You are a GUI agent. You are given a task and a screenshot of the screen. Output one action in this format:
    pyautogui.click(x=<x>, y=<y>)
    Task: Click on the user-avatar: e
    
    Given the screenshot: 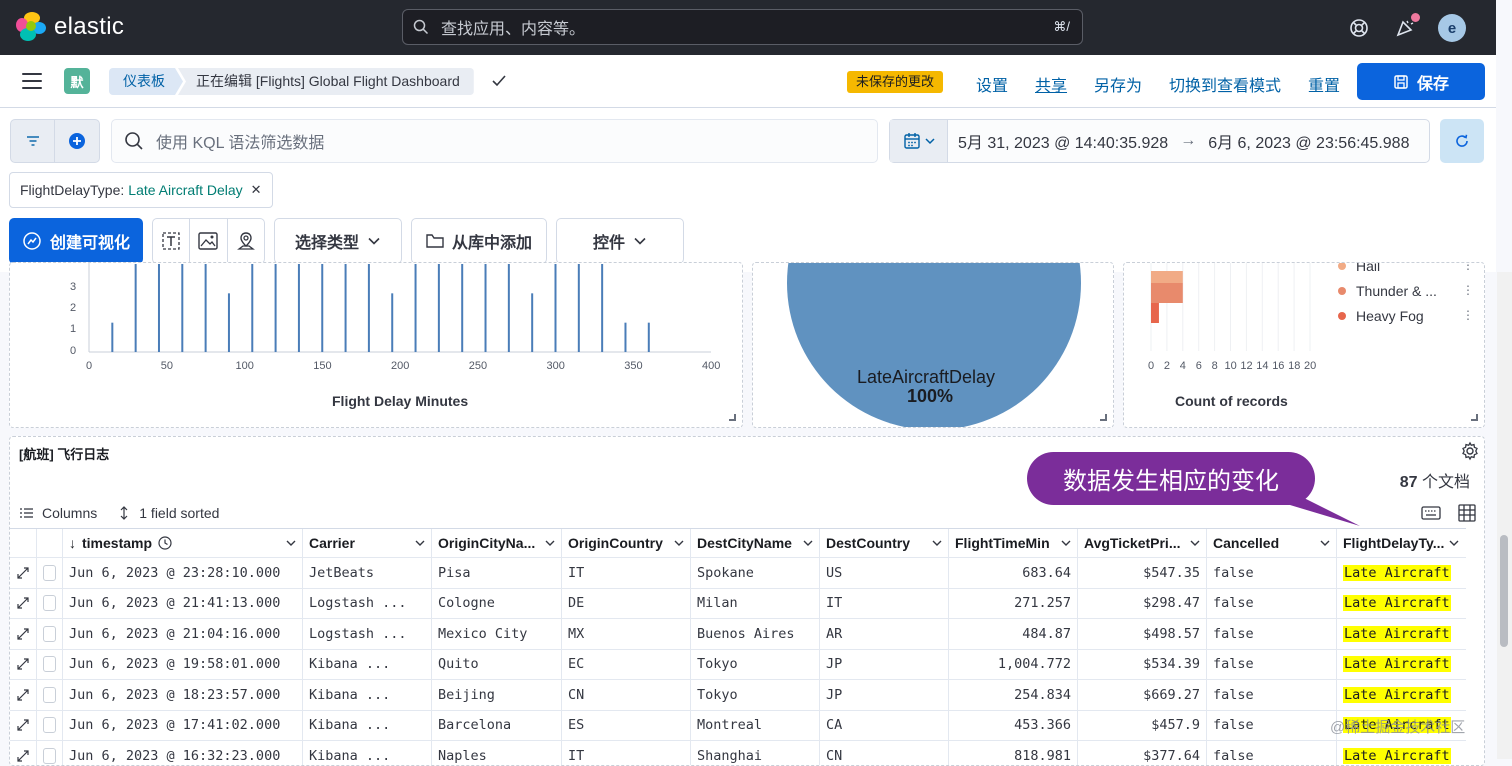 What is the action you would take?
    pyautogui.click(x=1452, y=28)
    